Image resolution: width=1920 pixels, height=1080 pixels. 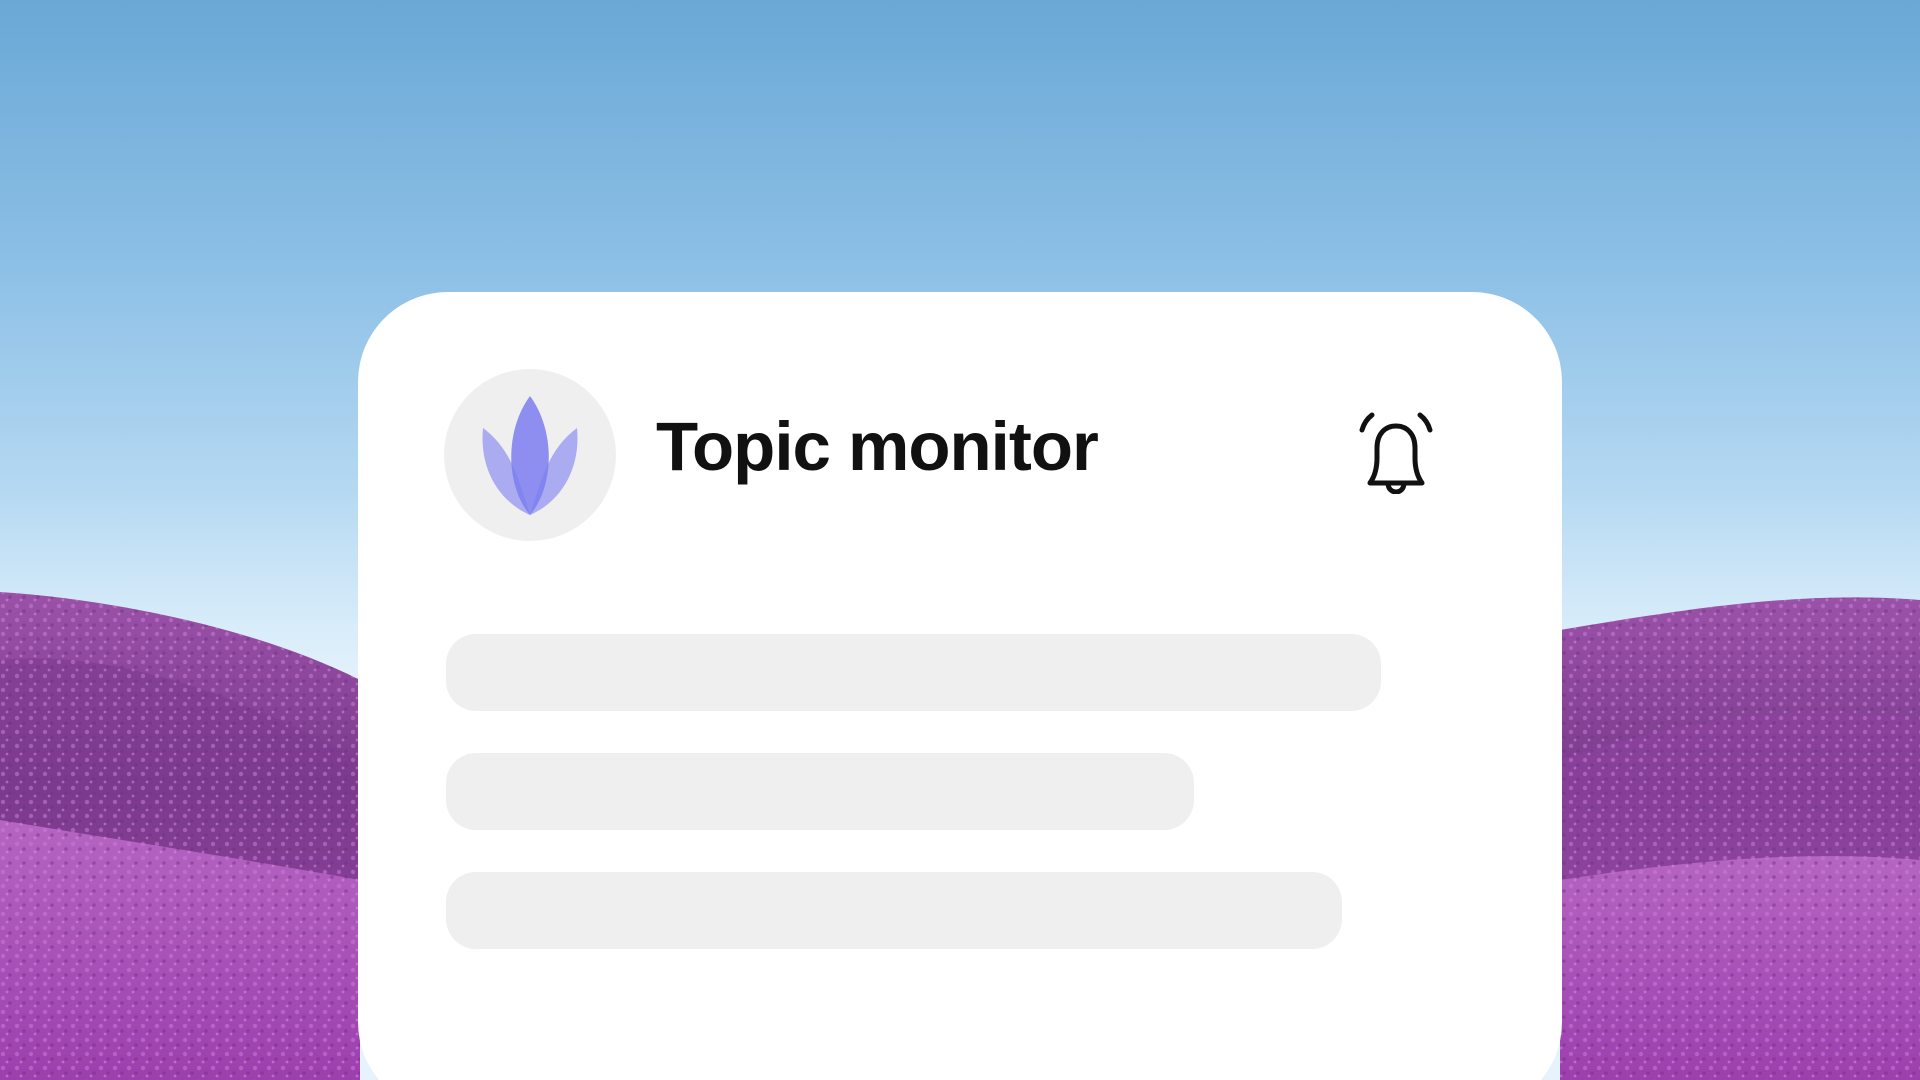 I want to click on bell-icon, so click(x=1396, y=453).